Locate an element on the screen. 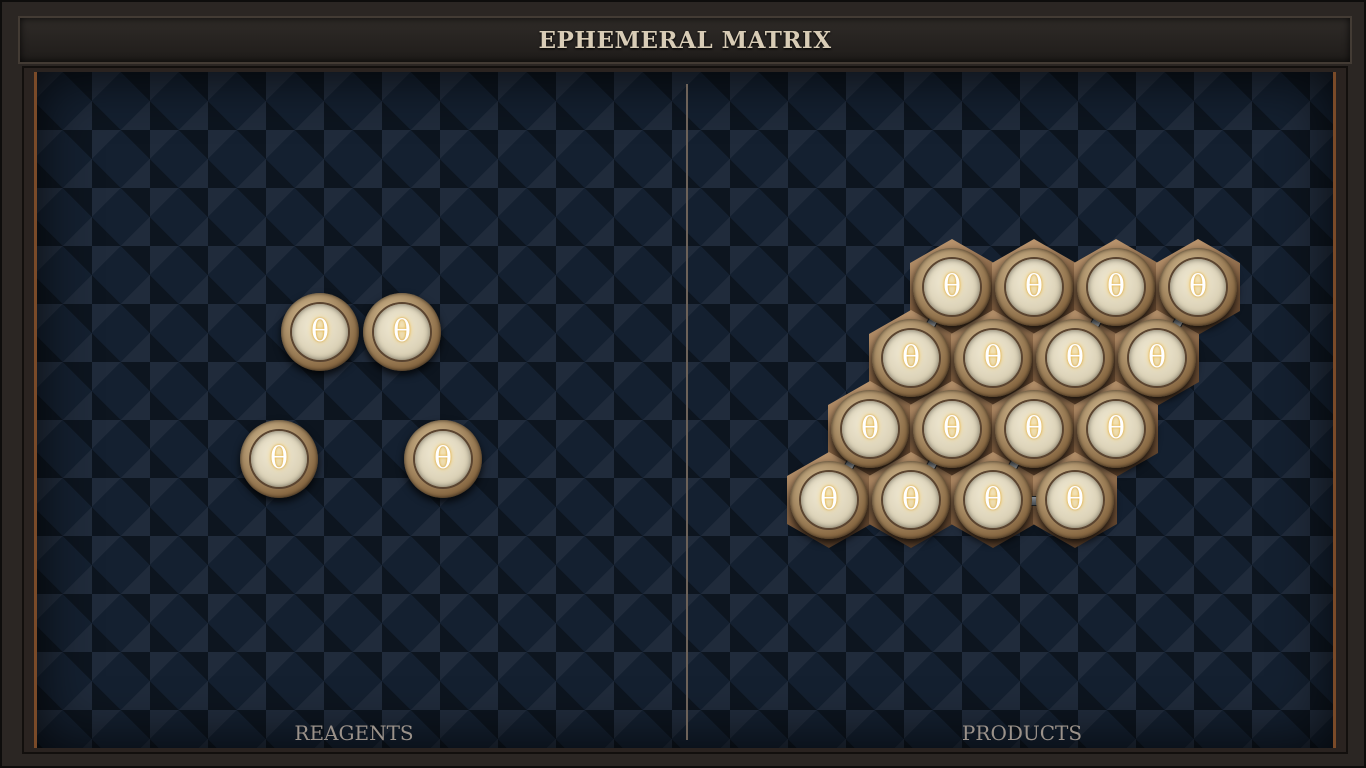  reagents-label: REAGENTS is located at coordinates (354, 733).